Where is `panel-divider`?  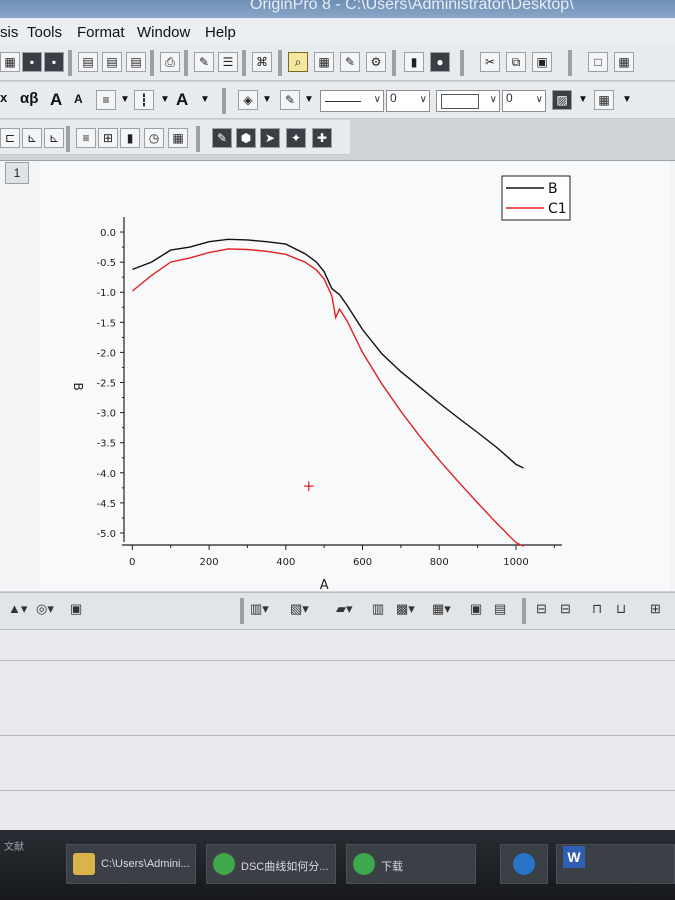 panel-divider is located at coordinates (337, 735).